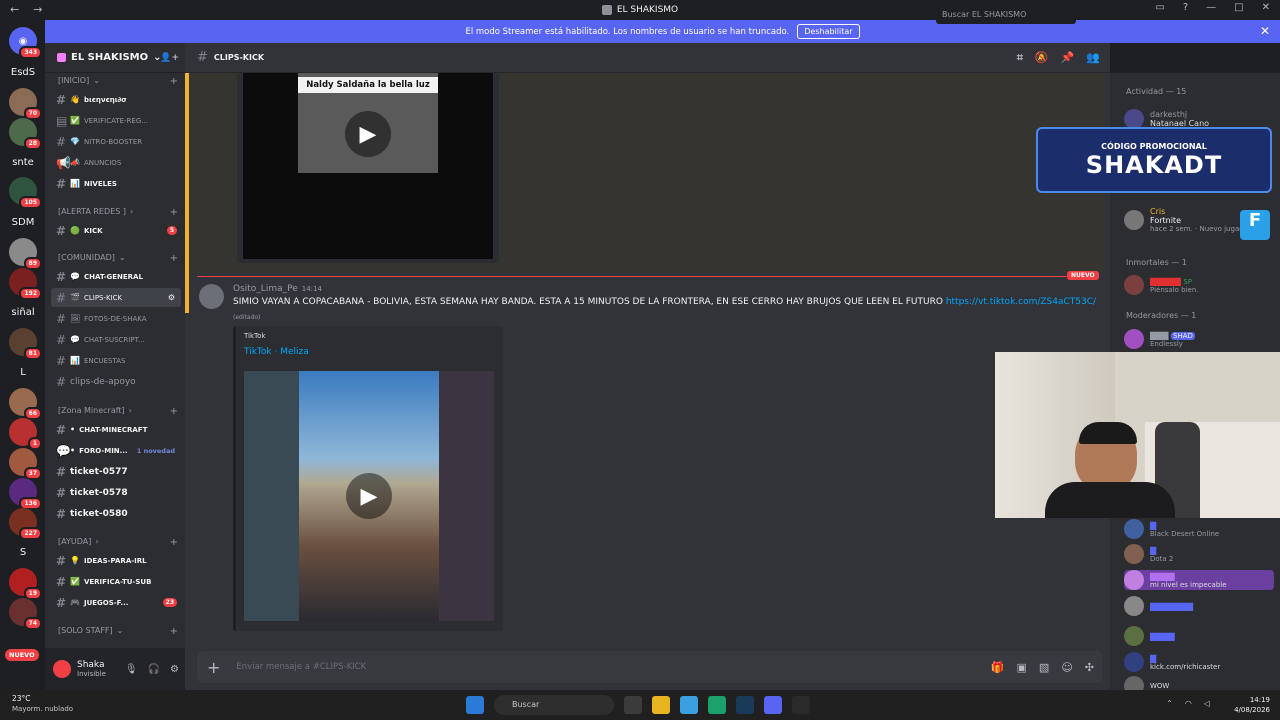 This screenshot has width=1280, height=720. What do you see at coordinates (42, 704) in the screenshot?
I see `weather-widget: 23°C Mayorm. nublado` at bounding box center [42, 704].